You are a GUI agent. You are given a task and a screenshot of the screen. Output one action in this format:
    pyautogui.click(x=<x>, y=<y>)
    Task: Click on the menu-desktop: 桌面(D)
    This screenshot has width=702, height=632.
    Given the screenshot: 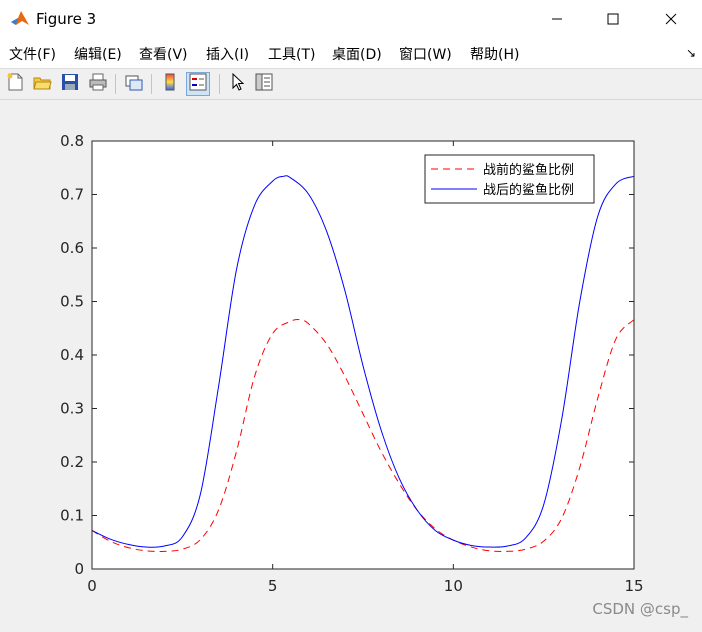 What is the action you would take?
    pyautogui.click(x=357, y=54)
    